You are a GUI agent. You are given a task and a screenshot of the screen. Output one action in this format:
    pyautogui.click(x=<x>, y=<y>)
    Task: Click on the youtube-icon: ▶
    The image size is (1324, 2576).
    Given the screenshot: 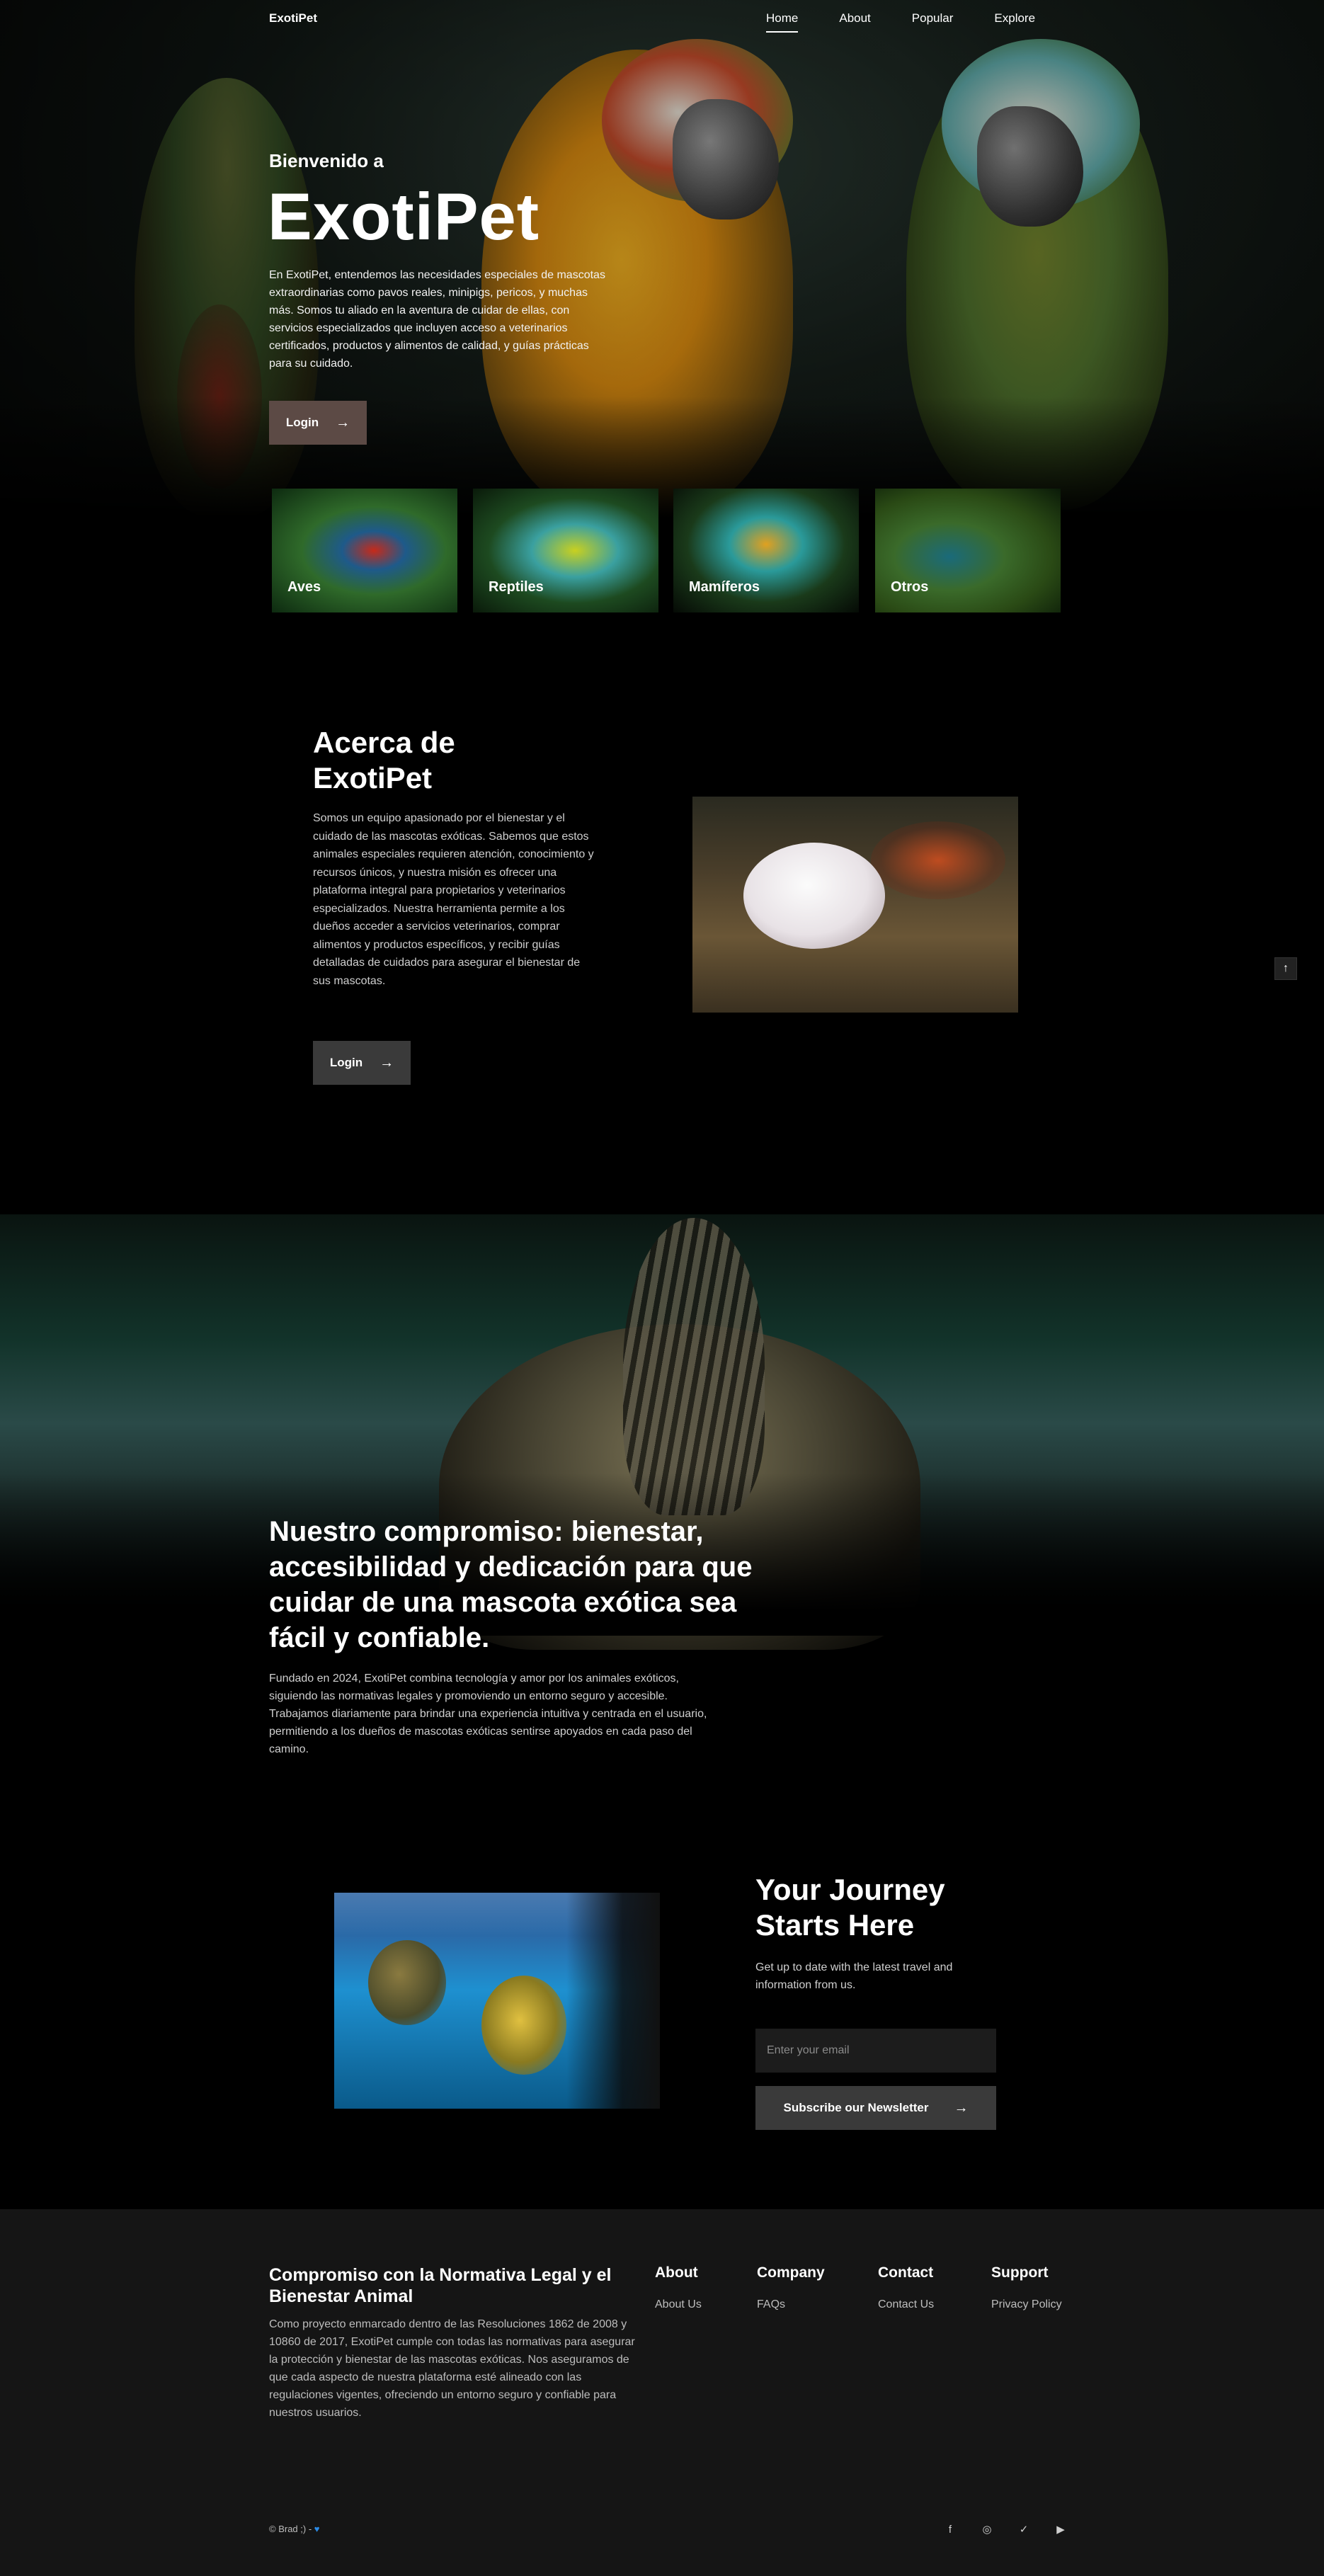 What is the action you would take?
    pyautogui.click(x=1060, y=2529)
    